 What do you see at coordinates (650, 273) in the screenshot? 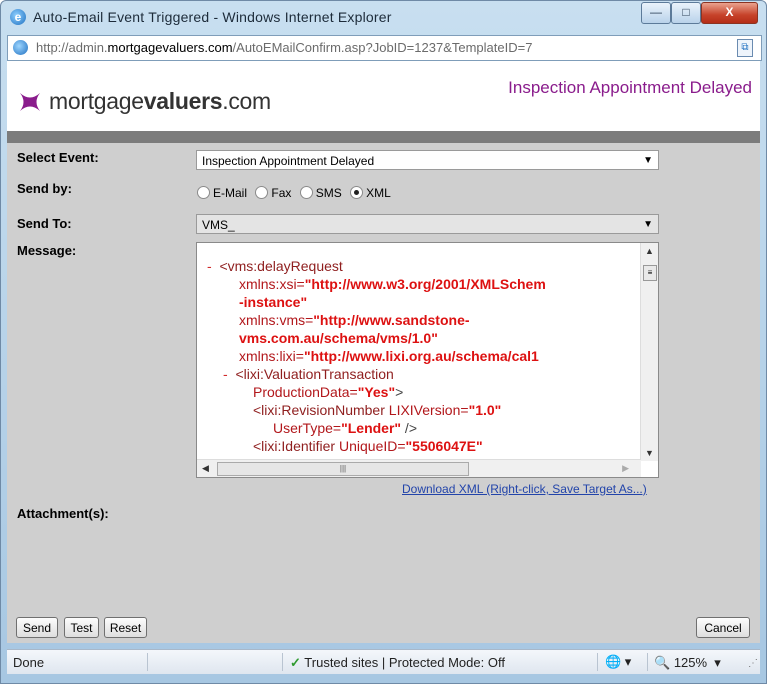
I see `vertical-scroll-thumb: ≡` at bounding box center [650, 273].